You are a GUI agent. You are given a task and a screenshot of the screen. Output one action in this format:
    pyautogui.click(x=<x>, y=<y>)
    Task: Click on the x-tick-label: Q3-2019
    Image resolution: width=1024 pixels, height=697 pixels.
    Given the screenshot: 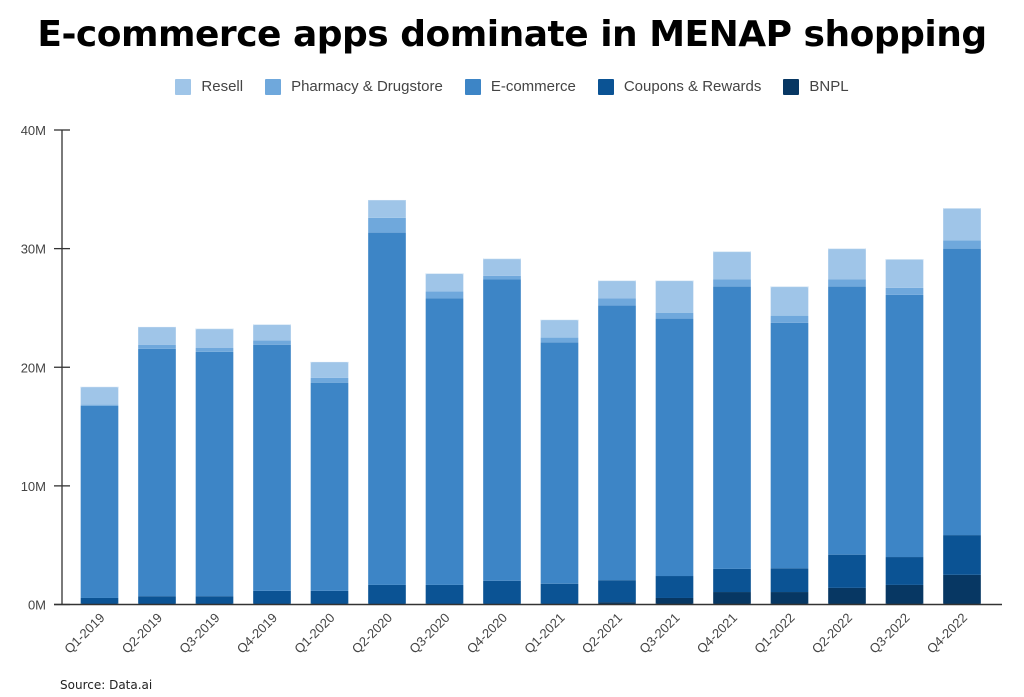 What is the action you would take?
    pyautogui.click(x=199, y=633)
    